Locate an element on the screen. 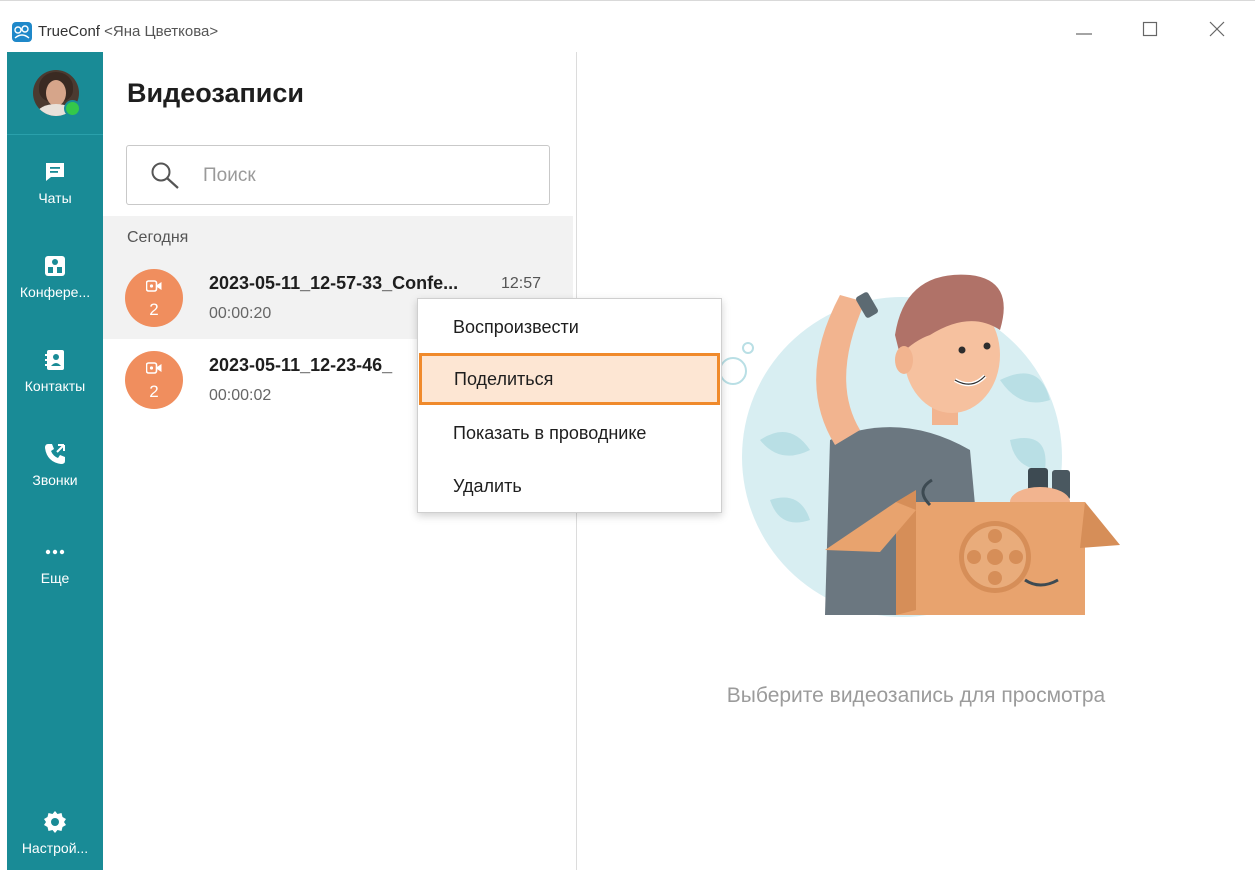 This screenshot has height=870, width=1255. rail-divider is located at coordinates (55, 134).